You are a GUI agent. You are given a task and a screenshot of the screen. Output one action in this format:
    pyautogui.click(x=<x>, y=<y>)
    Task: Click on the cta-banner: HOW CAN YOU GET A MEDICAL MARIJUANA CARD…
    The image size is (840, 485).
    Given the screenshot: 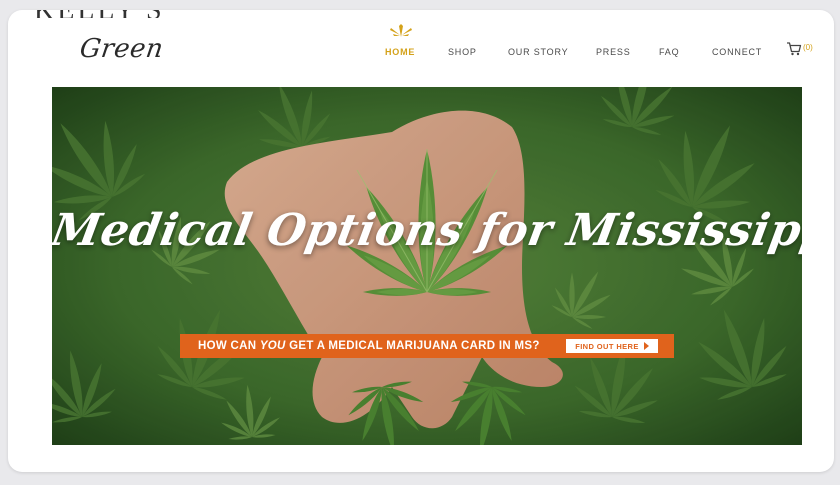 What is the action you would take?
    pyautogui.click(x=427, y=346)
    